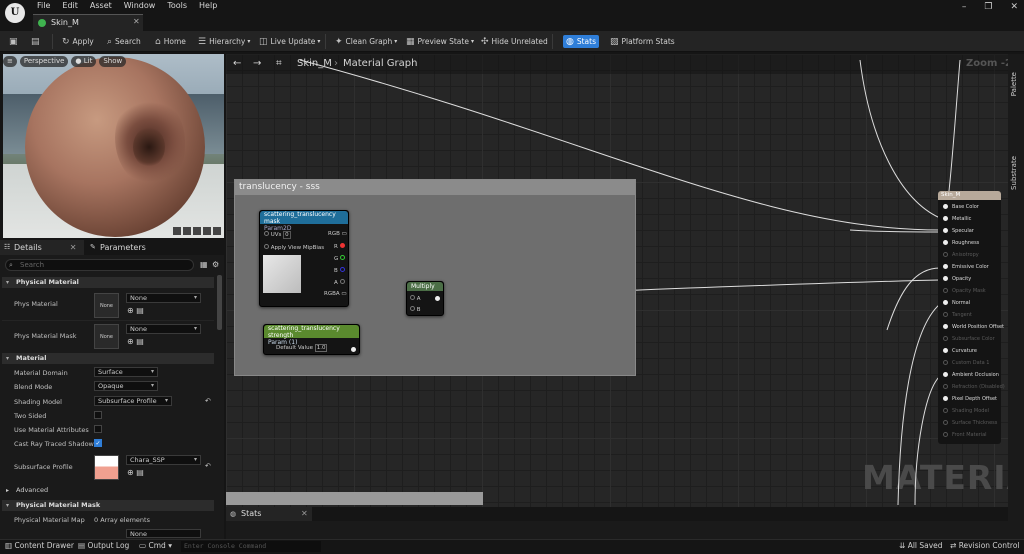 The image size is (1024, 554). What do you see at coordinates (927, 440) in the screenshot?
I see `wire-ao` at bounding box center [927, 440].